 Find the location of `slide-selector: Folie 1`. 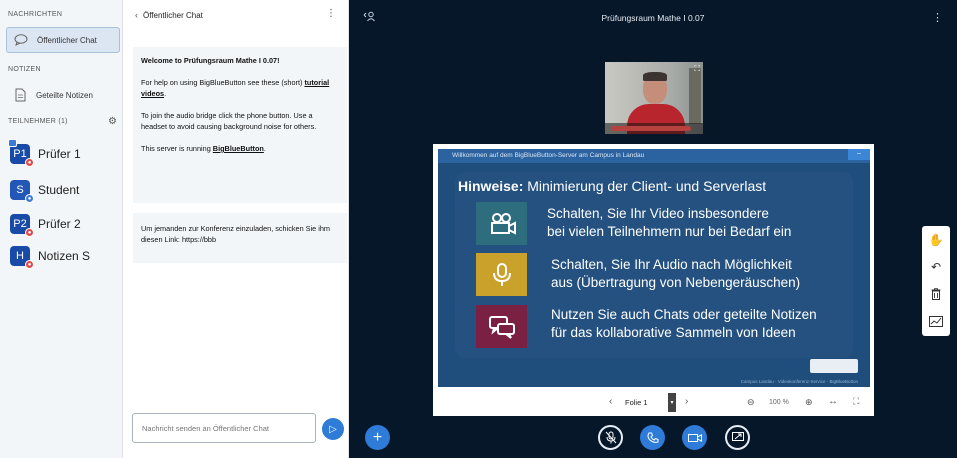

slide-selector: Folie 1 is located at coordinates (638, 402).